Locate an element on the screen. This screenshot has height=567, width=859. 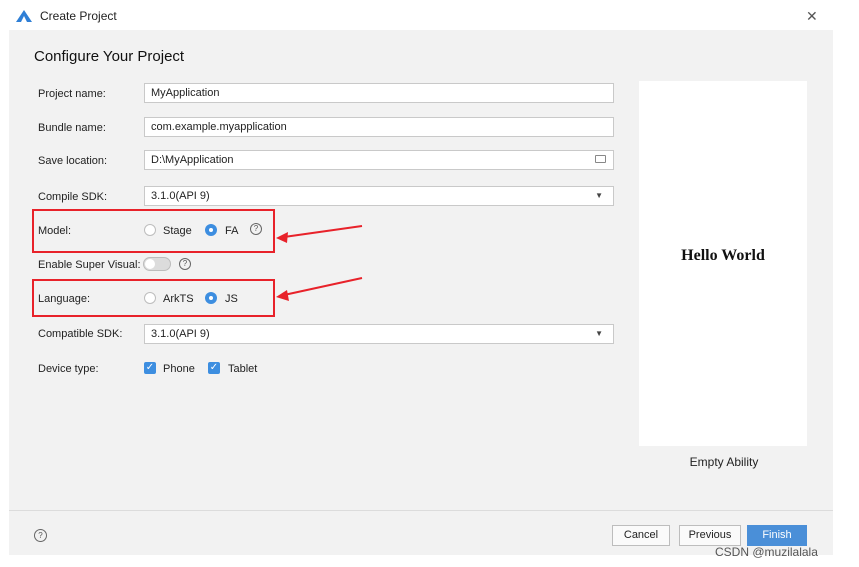
bundle-name-value: com.example.myapplication is located at coordinates (219, 127).